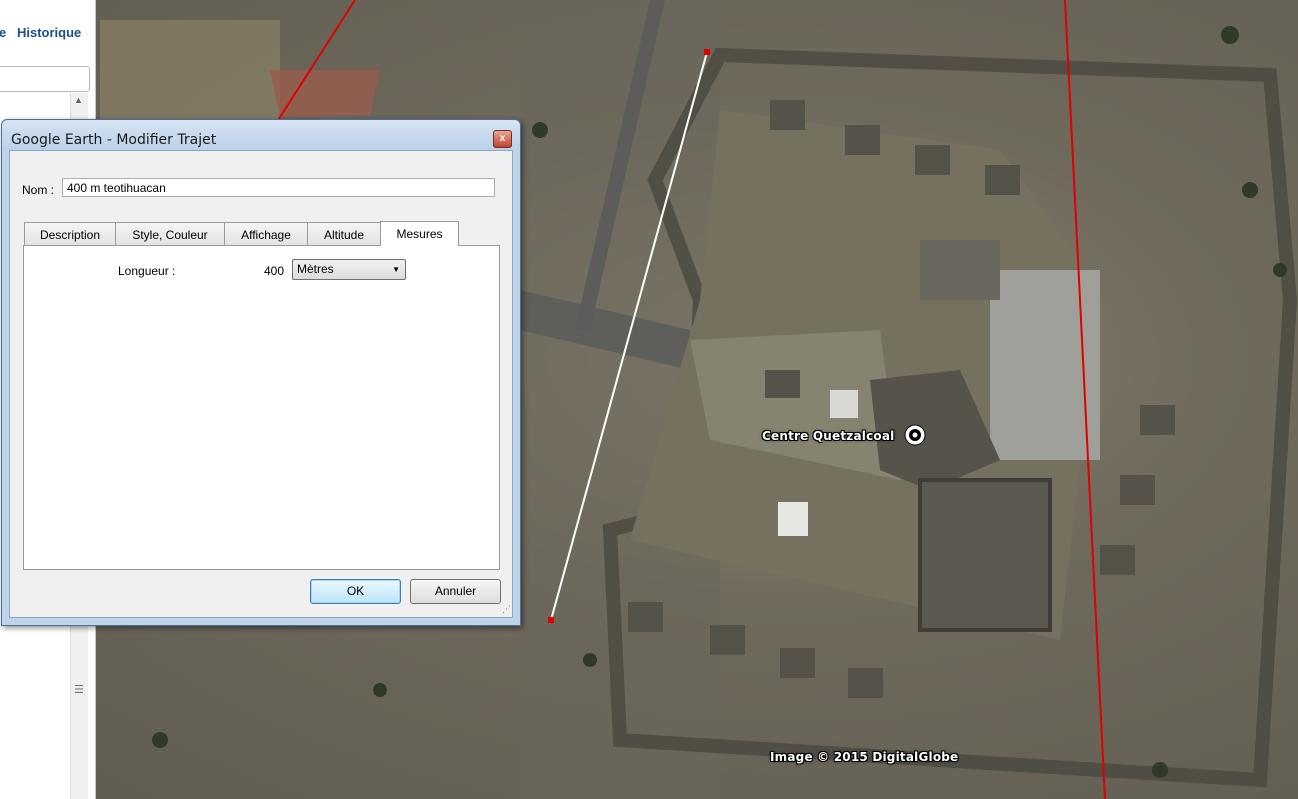  I want to click on panel-search-field, so click(45, 79).